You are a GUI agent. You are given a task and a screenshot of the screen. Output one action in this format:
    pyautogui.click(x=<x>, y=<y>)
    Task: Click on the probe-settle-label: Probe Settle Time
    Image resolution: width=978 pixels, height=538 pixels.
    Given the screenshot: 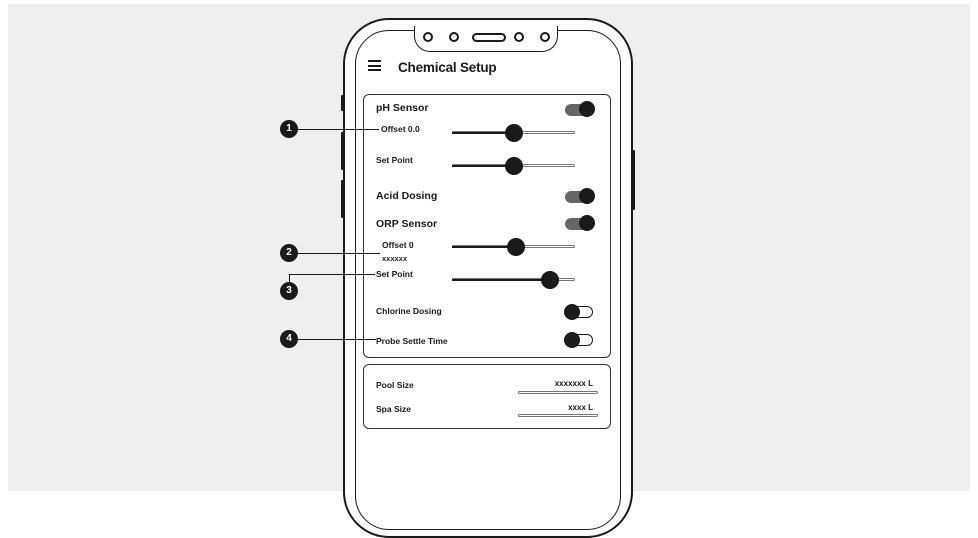 What is the action you would take?
    pyautogui.click(x=412, y=341)
    